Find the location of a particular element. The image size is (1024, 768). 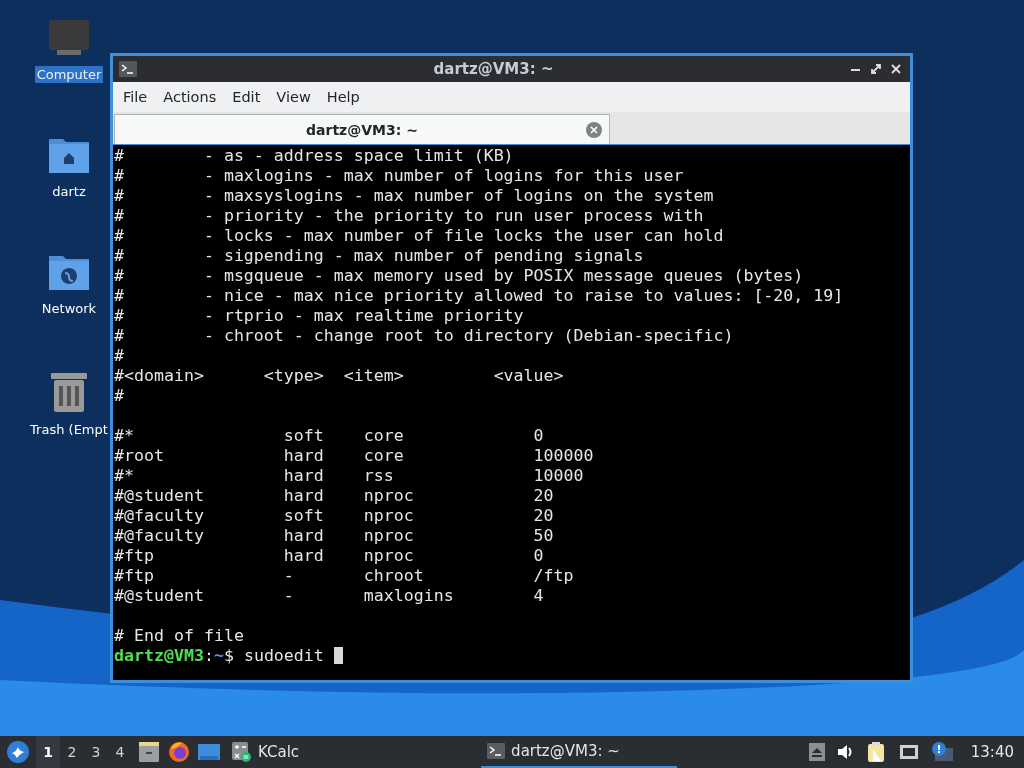

terminal-line: # - maxlogins - max number of logins for this user is located at coordinates (399, 176).